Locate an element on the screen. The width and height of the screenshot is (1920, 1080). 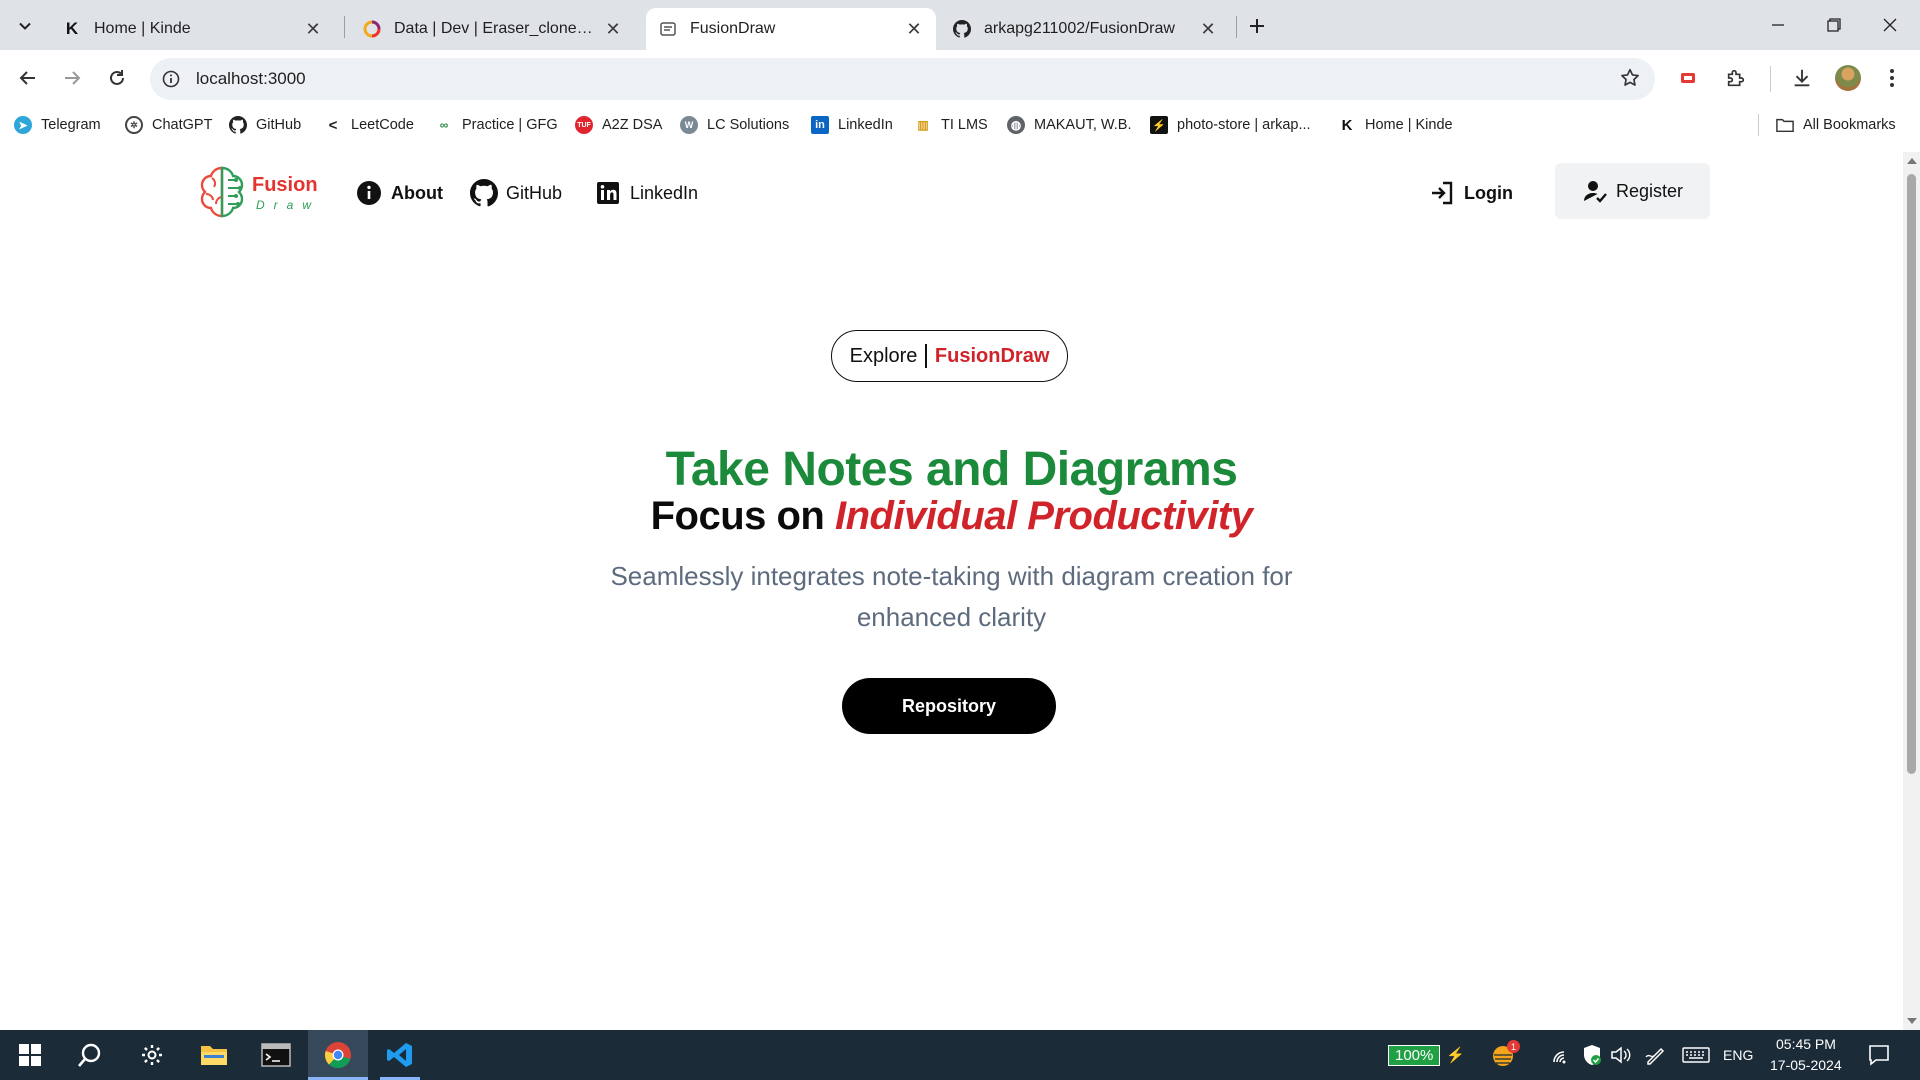
all-bookmarks-label: All Bookmarks is located at coordinates (1849, 125).